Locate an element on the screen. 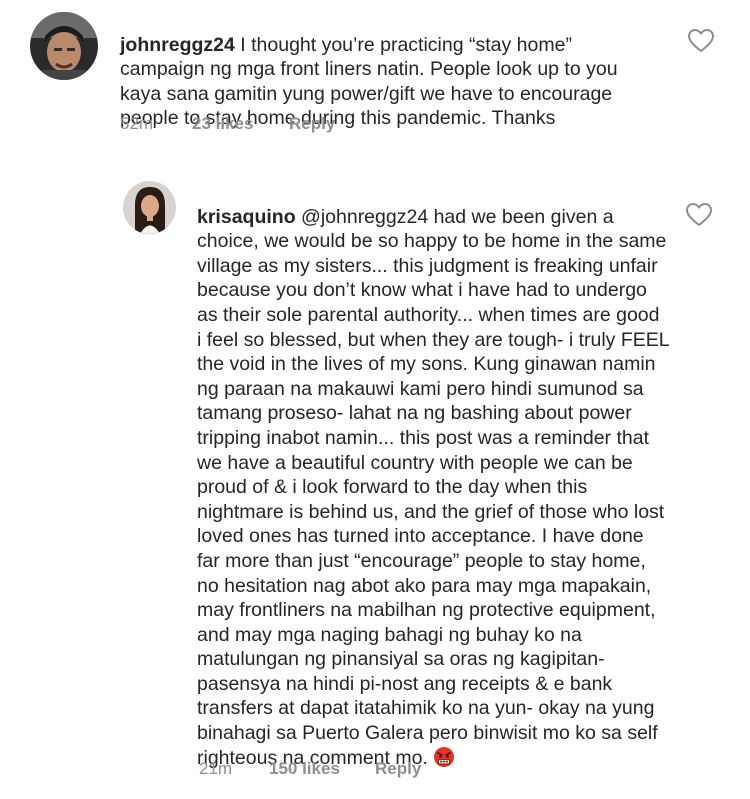 Image resolution: width=750 pixels, height=799 pixels. avatar-krisaquino is located at coordinates (149, 207).